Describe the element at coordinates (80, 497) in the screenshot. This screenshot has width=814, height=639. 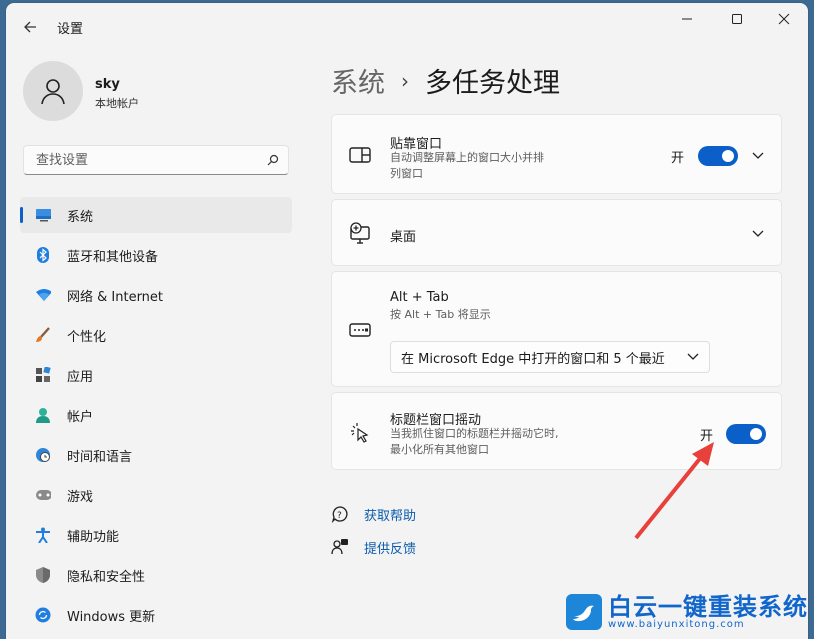
I see `sidebar-item-label: 游戏` at that location.